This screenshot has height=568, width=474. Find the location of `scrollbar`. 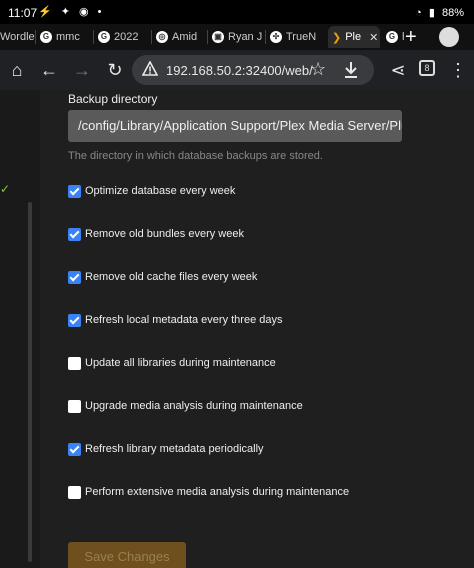

scrollbar is located at coordinates (30, 382).